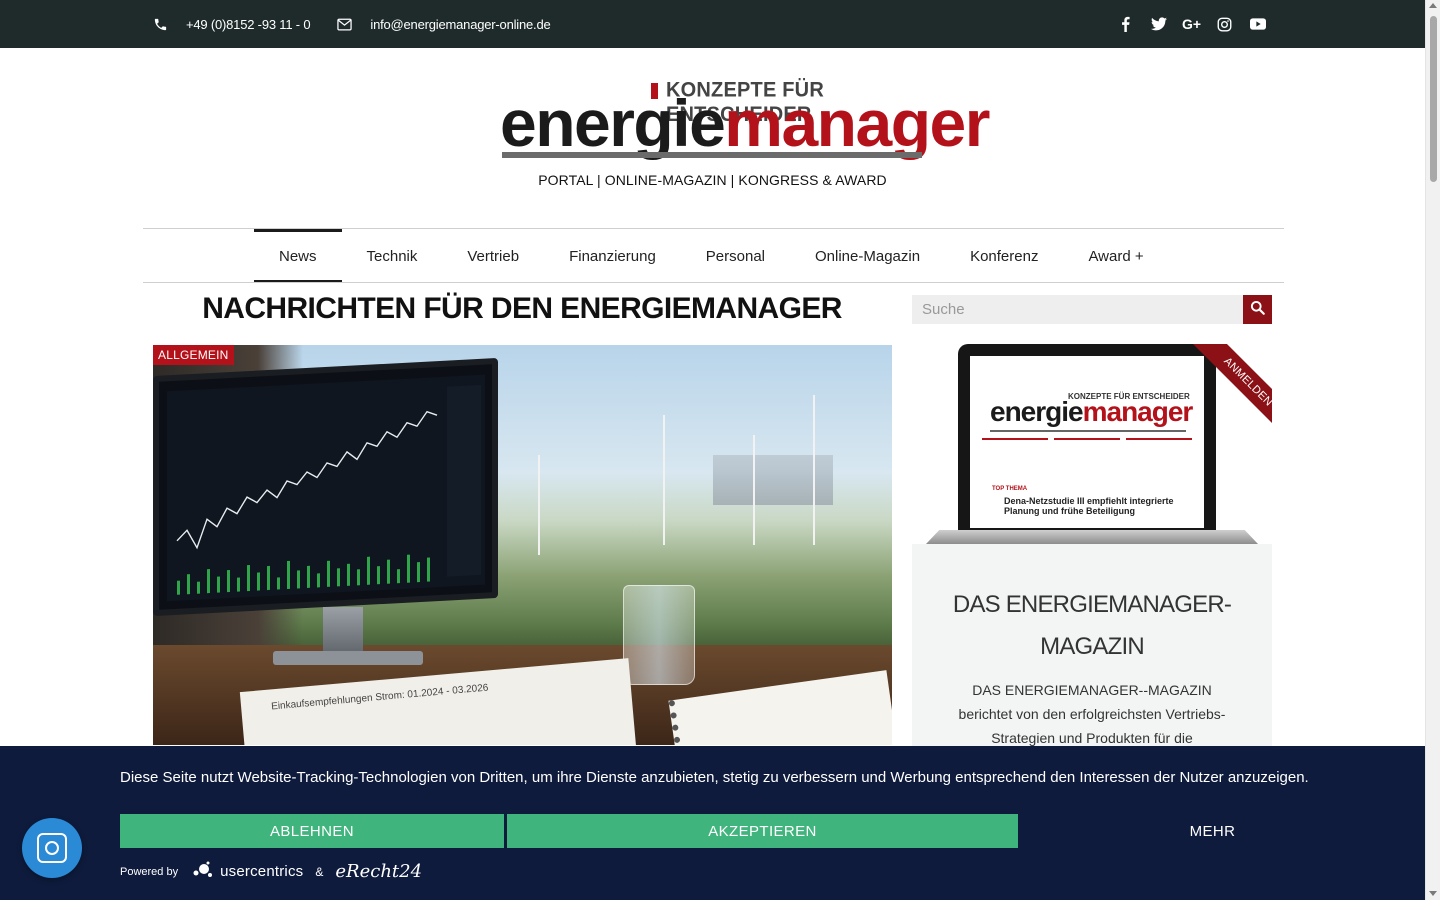 The width and height of the screenshot is (1440, 900). I want to click on facebook-icon, so click(1125, 24).